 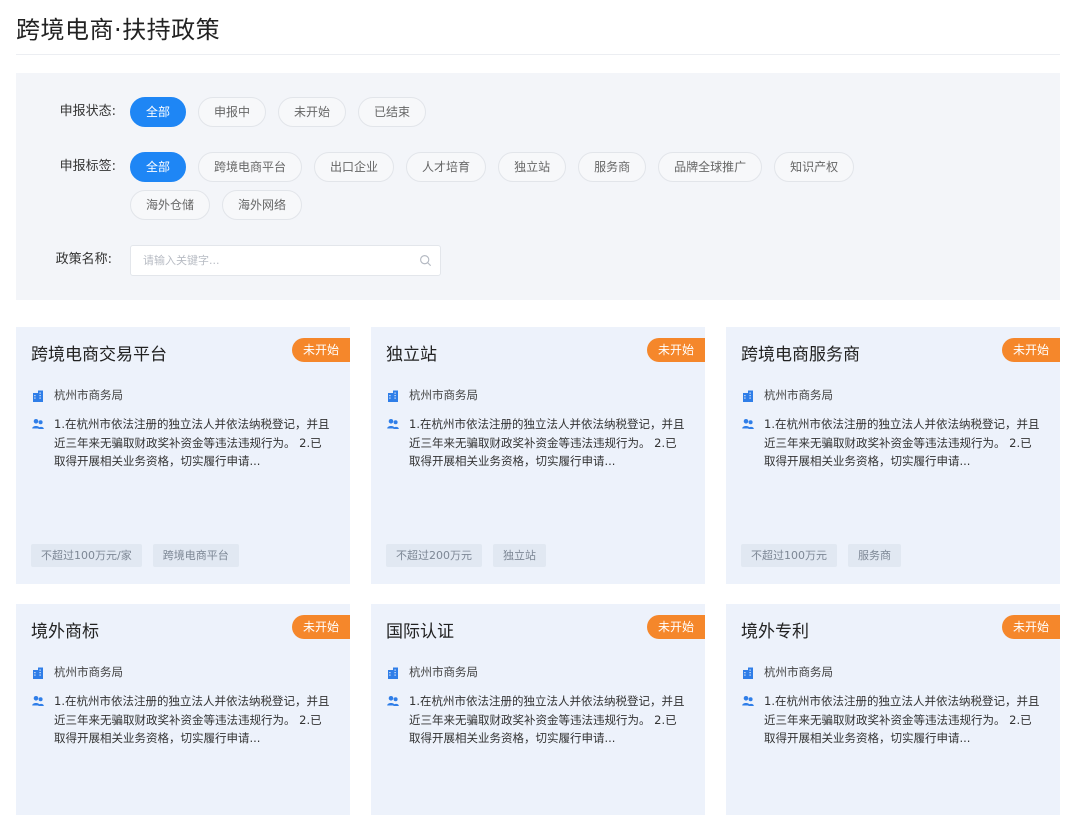 I want to click on tag-chip-talent-training: 人才培育, so click(x=446, y=167).